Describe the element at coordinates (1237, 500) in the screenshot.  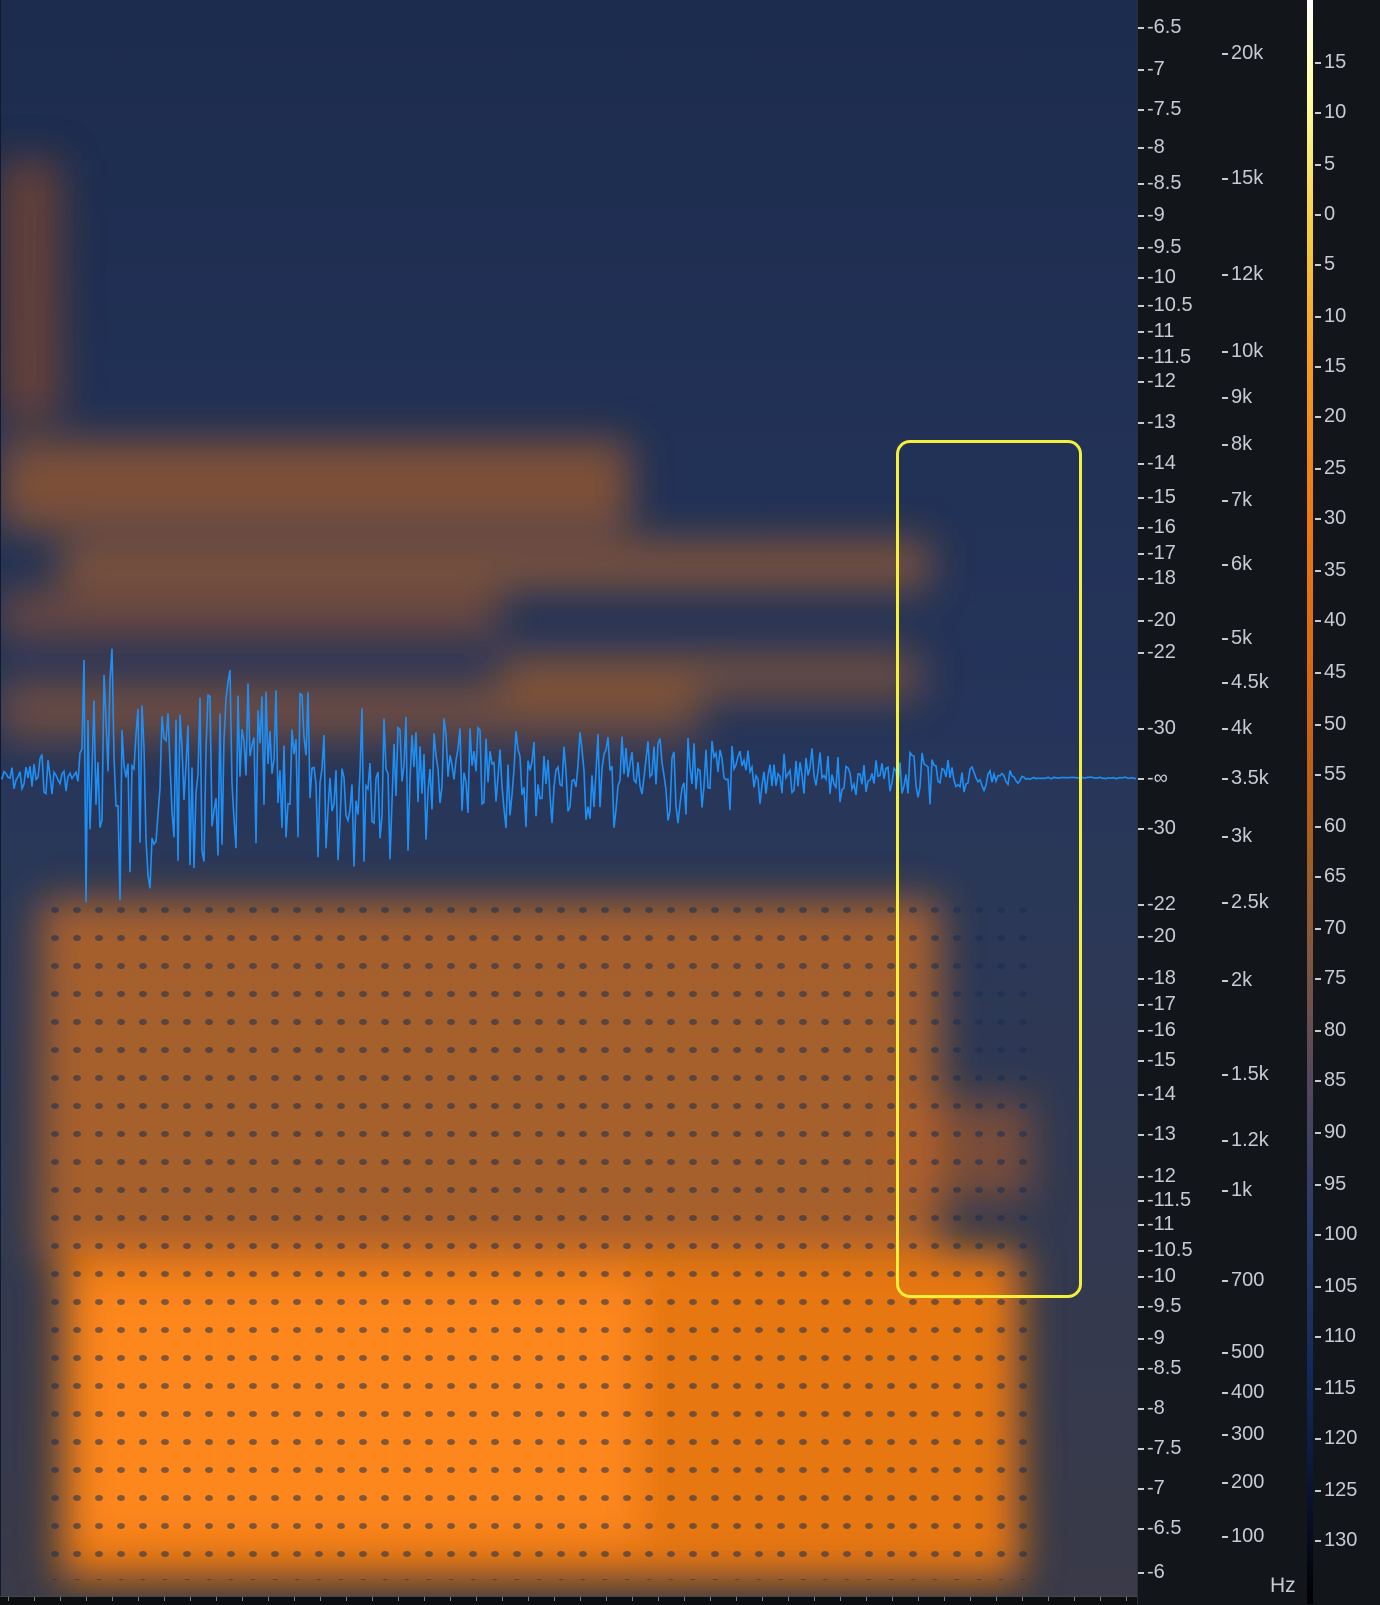
I see `hz-scale-tick: 7k` at that location.